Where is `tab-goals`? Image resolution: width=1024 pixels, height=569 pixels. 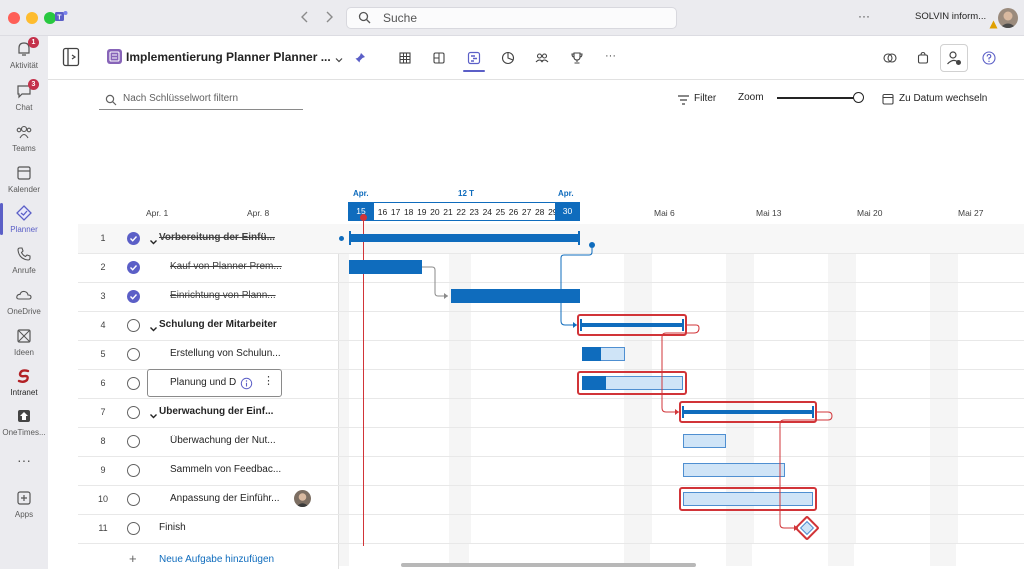
tab-goals is located at coordinates (577, 58).